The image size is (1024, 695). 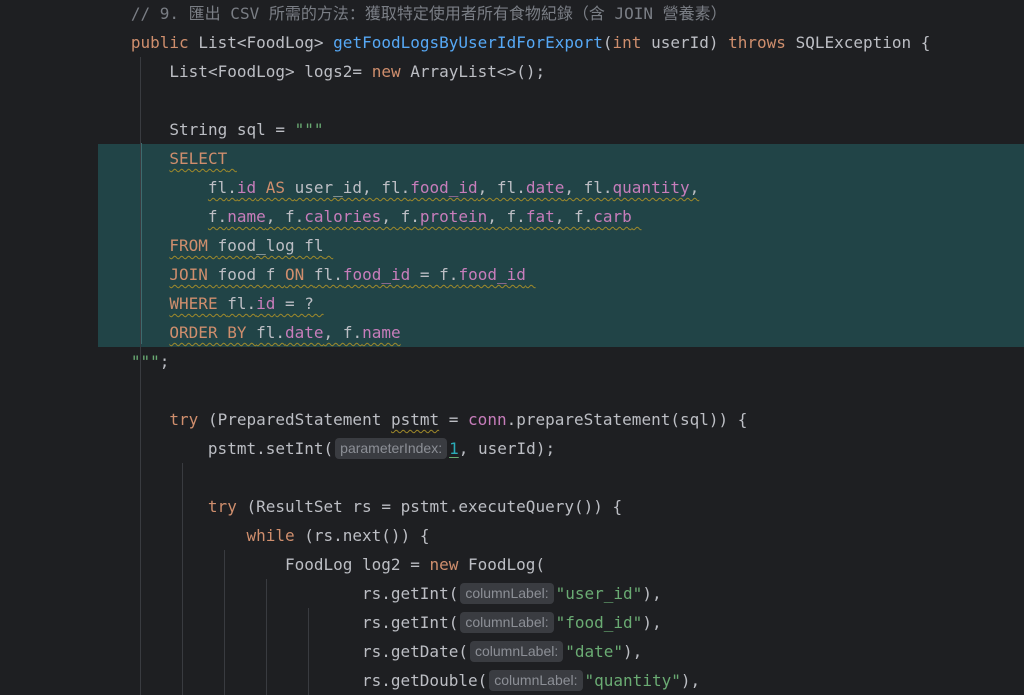 I want to click on code-line: List<FoodLog> logs2= new ArrayList<>();, so click(x=561, y=71).